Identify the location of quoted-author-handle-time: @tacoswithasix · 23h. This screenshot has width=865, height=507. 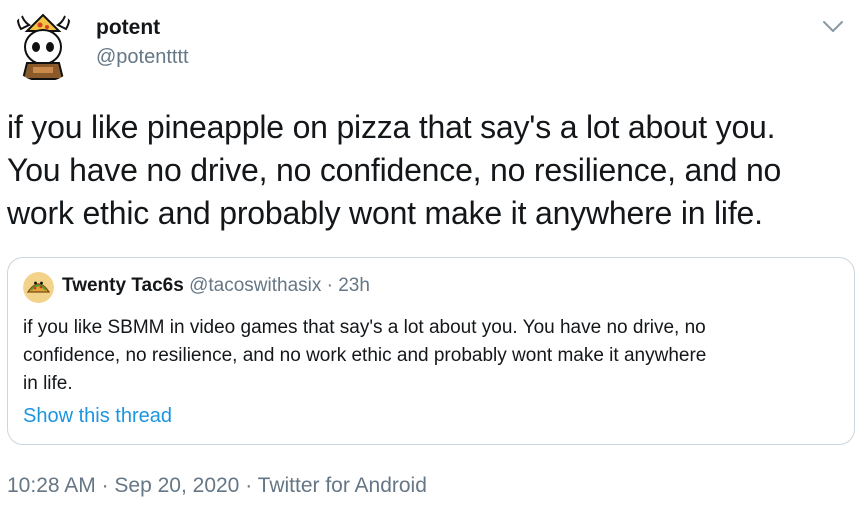
(276, 285).